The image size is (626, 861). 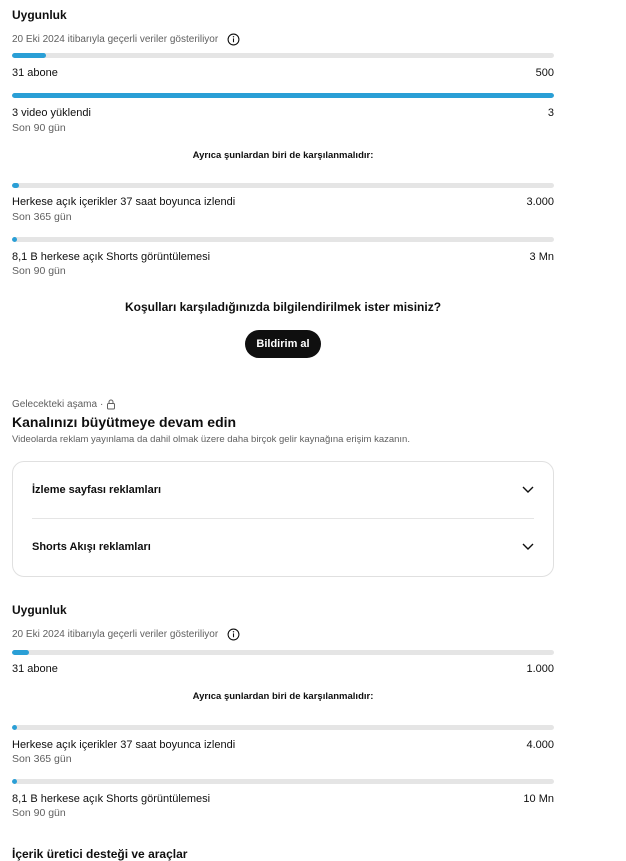 What do you see at coordinates (111, 404) in the screenshot?
I see `lock-icon` at bounding box center [111, 404].